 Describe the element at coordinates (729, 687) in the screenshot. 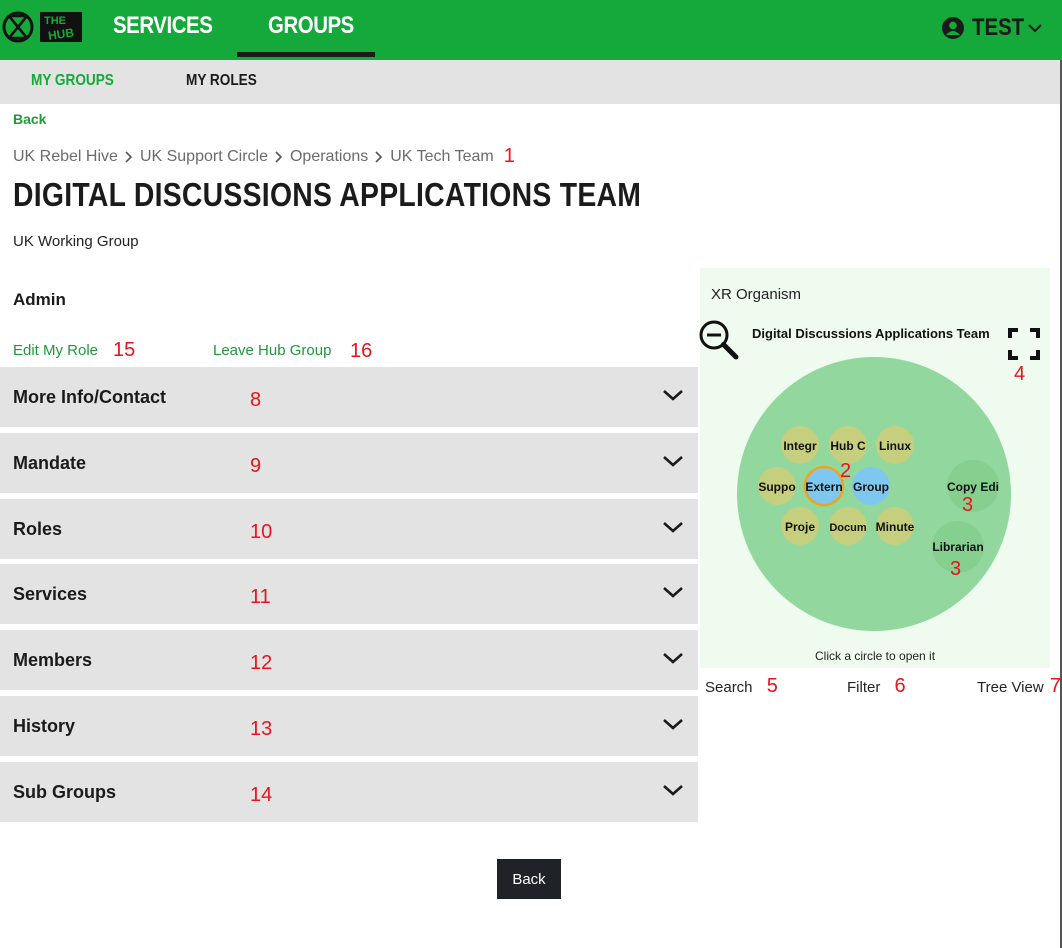

I see `search-label: Search` at that location.